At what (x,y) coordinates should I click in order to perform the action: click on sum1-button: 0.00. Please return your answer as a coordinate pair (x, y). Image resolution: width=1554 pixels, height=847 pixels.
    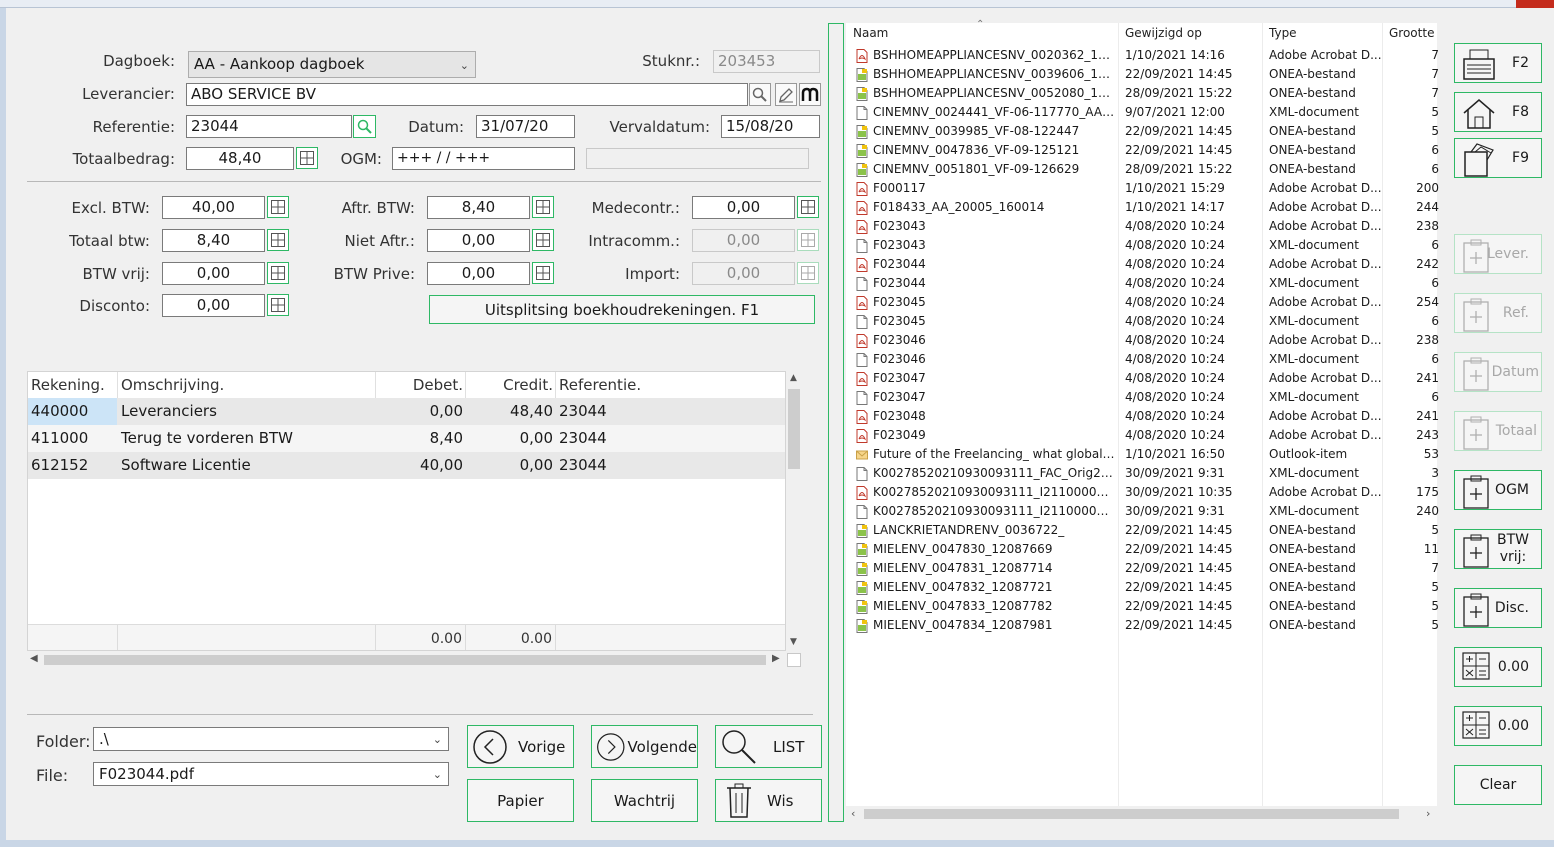
    Looking at the image, I should click on (1498, 667).